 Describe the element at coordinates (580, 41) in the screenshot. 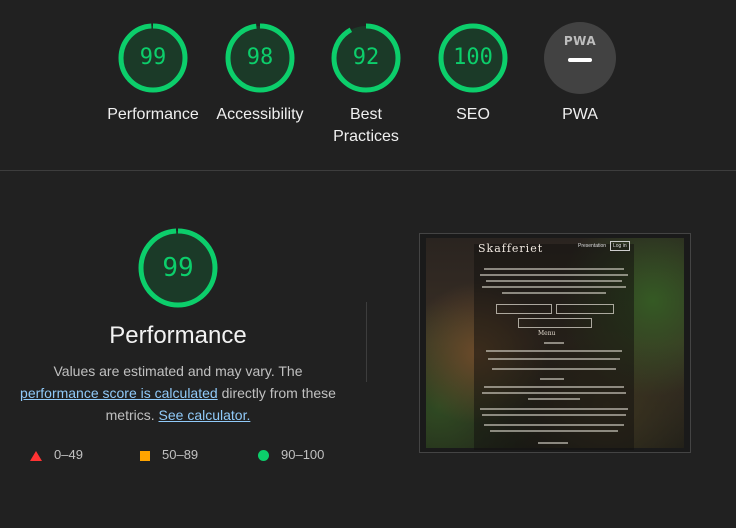

I see `pwa-badge-text: PWA` at that location.